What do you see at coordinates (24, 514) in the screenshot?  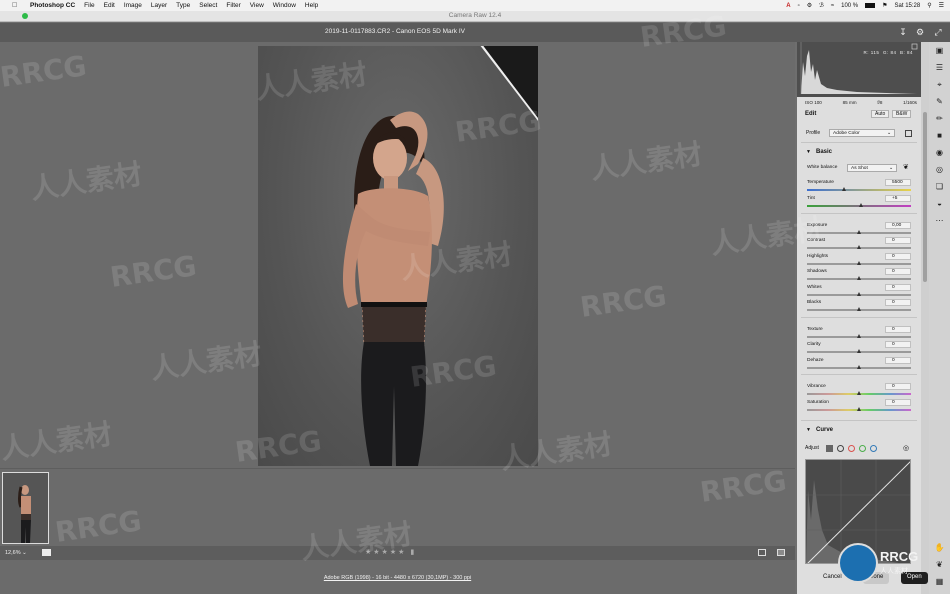 I see `thumbnail-figure` at bounding box center [24, 514].